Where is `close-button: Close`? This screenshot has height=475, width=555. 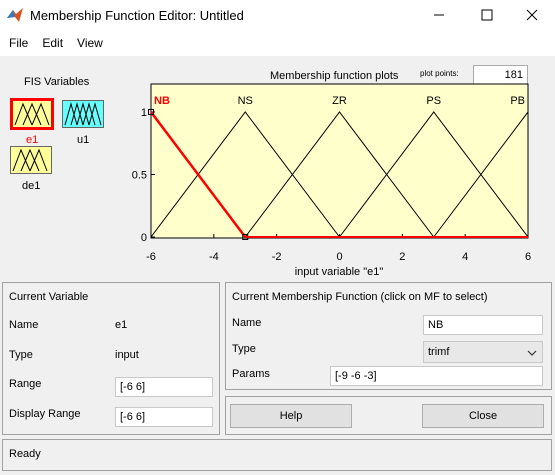
close-button: Close is located at coordinates (483, 416).